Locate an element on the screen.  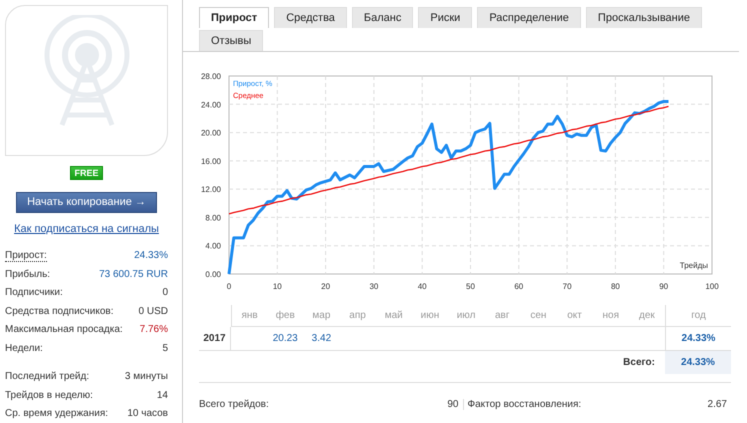
y-tick-label: 24.00 is located at coordinates (210, 105).